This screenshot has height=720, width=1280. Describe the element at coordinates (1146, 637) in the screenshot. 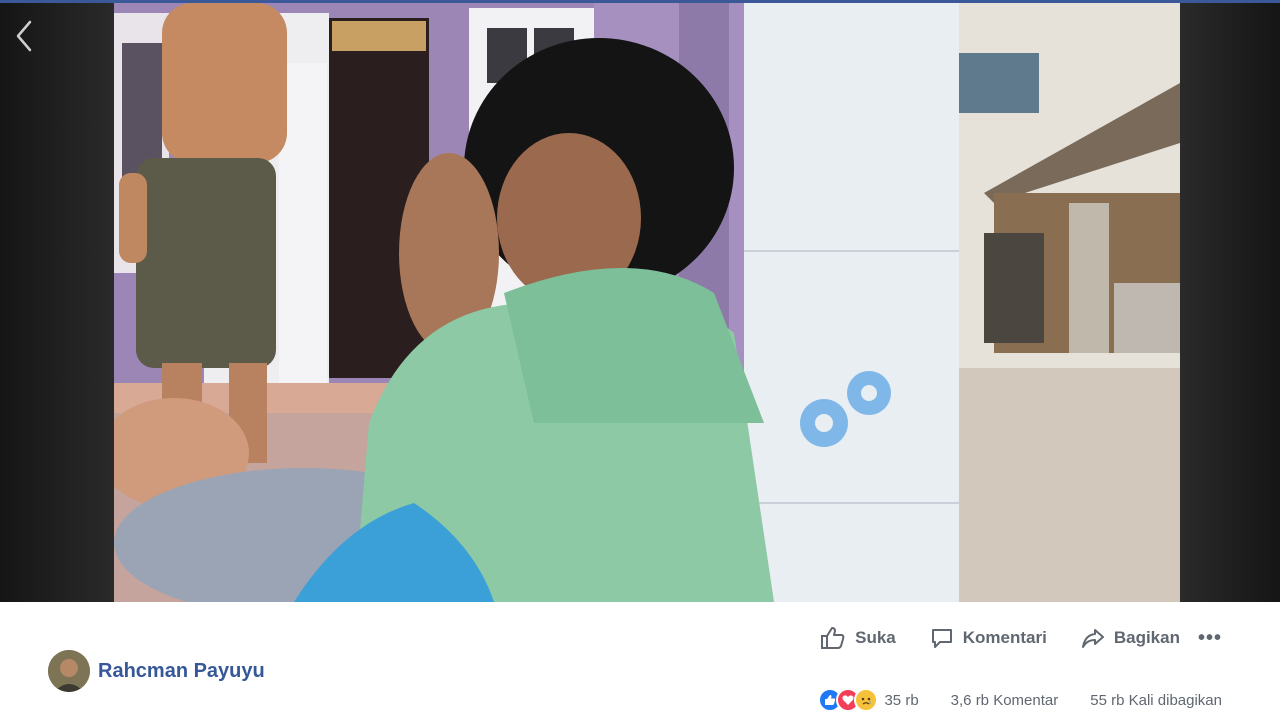

I see `share-label: Bagikan` at that location.